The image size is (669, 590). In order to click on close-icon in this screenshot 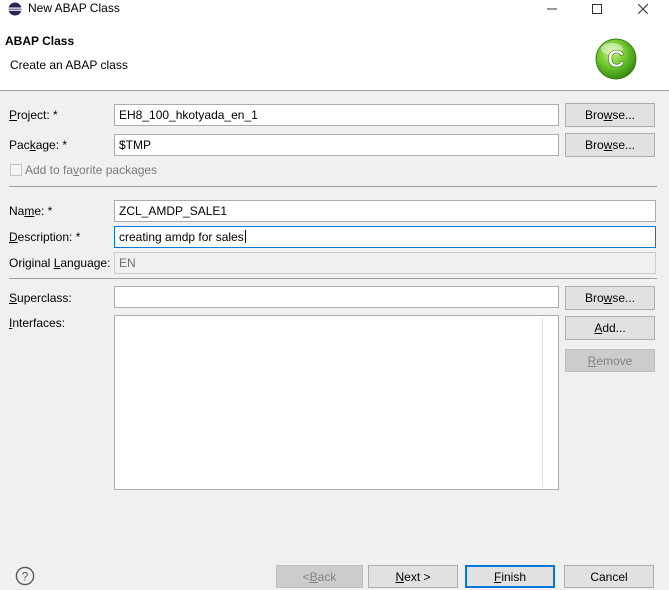, I will do `click(643, 9)`.